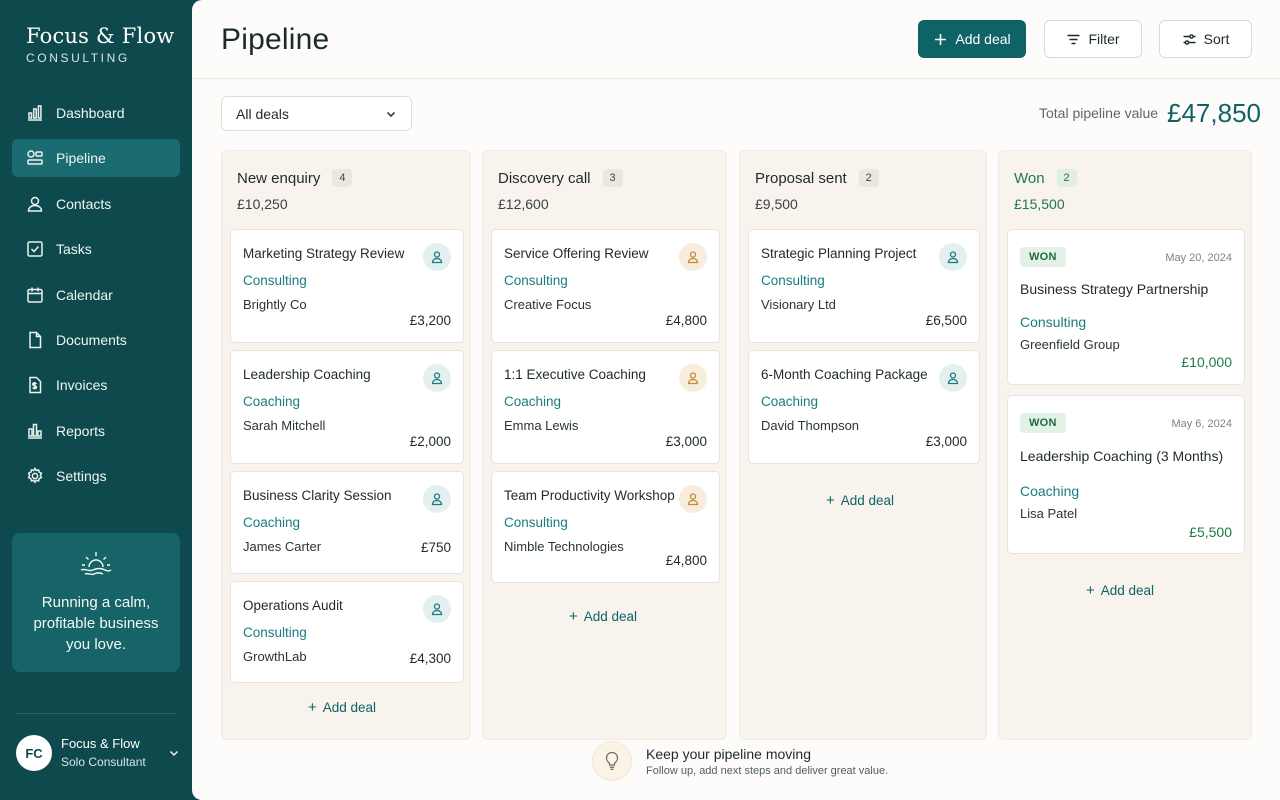 The height and width of the screenshot is (800, 1280). Describe the element at coordinates (96, 249) in the screenshot. I see `sidebar-item-tasks: Tasks` at that location.